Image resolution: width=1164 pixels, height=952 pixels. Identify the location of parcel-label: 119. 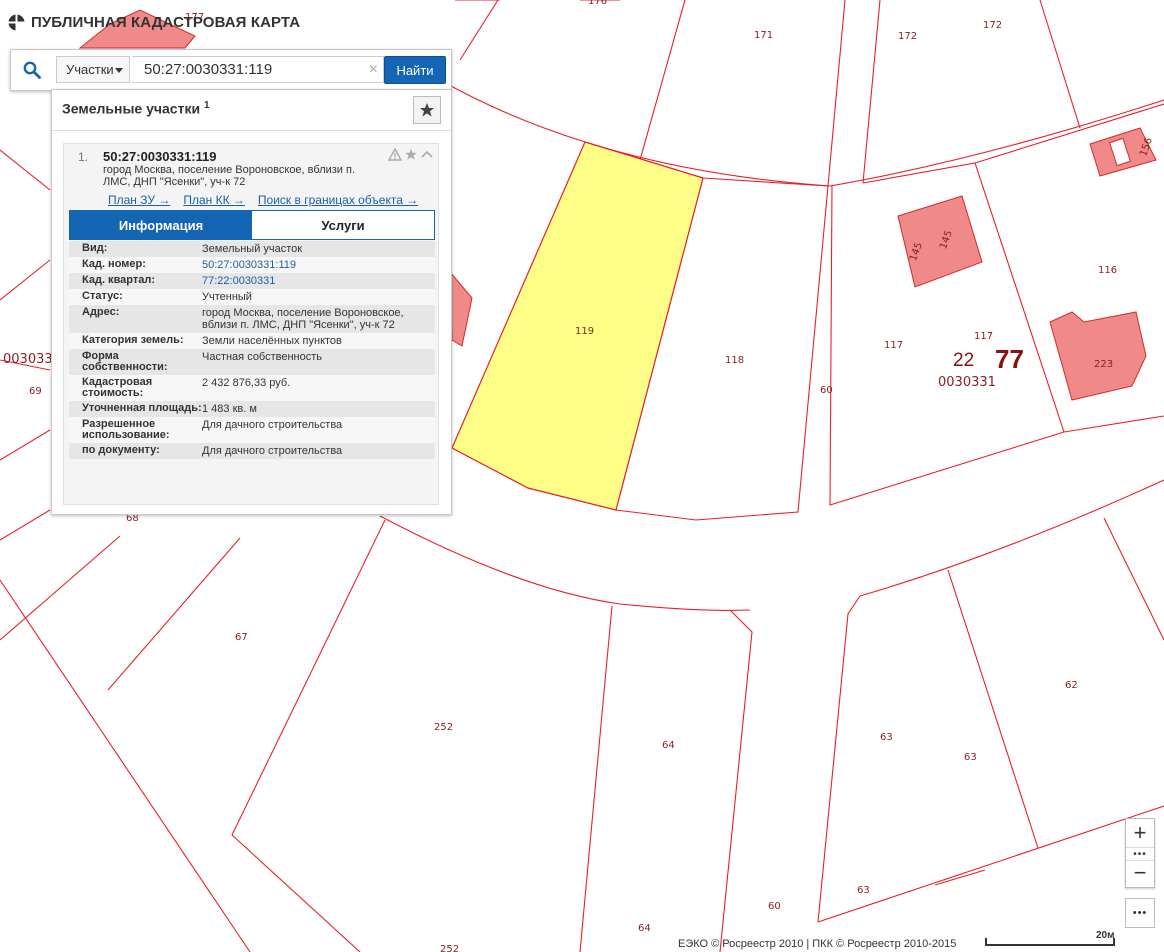
(584, 331).